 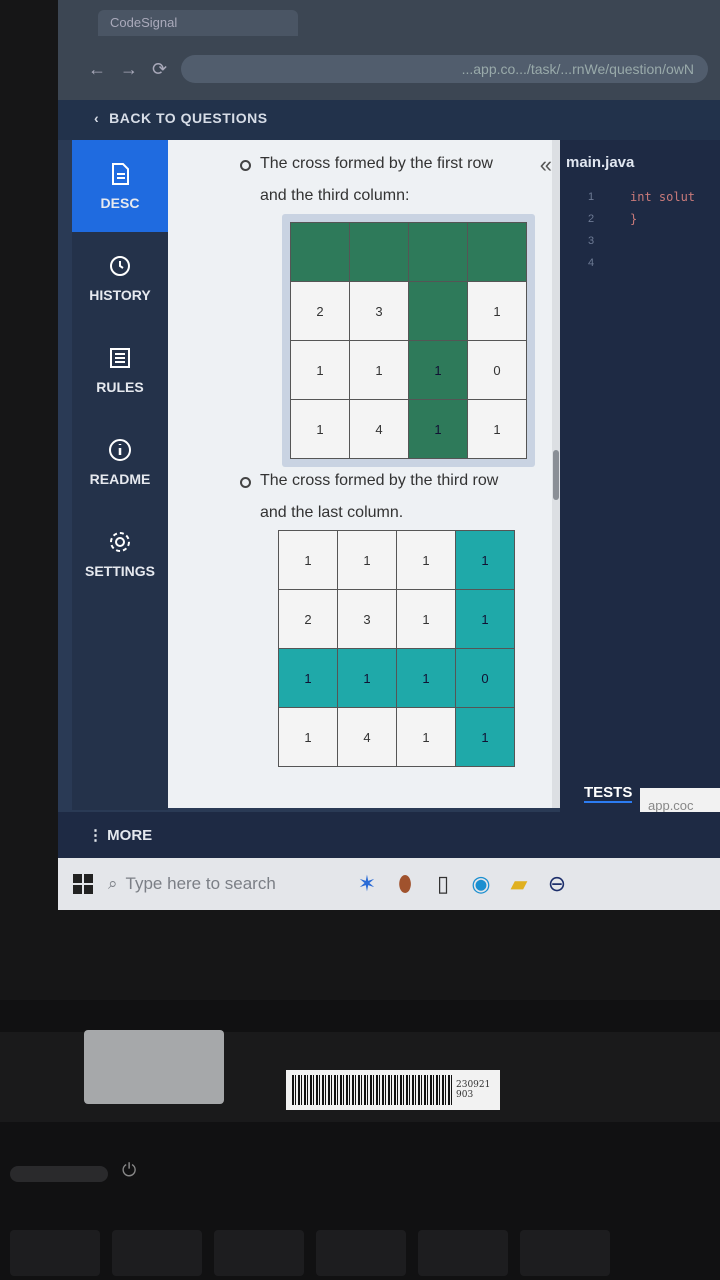 I want to click on barcode-line: 230921, so click(x=473, y=1085).